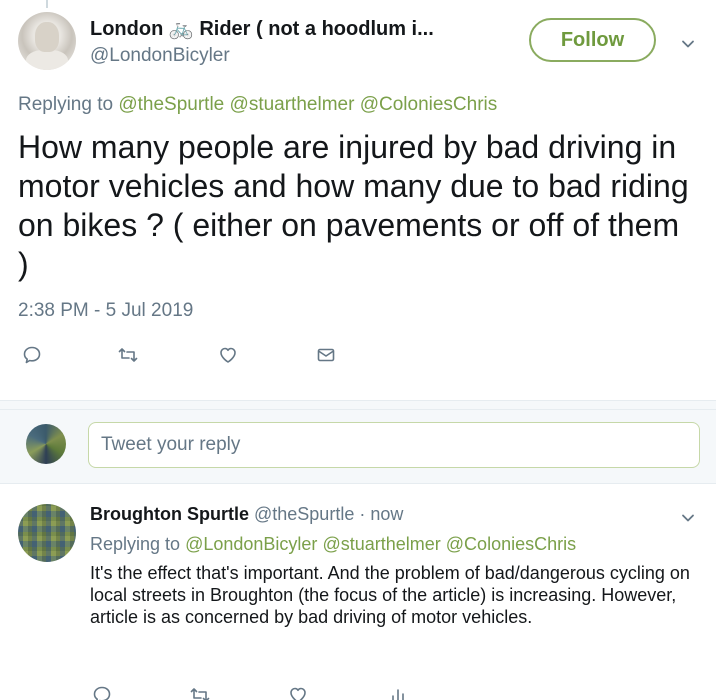  I want to click on user-handle: @LondonBicyler, so click(160, 56).